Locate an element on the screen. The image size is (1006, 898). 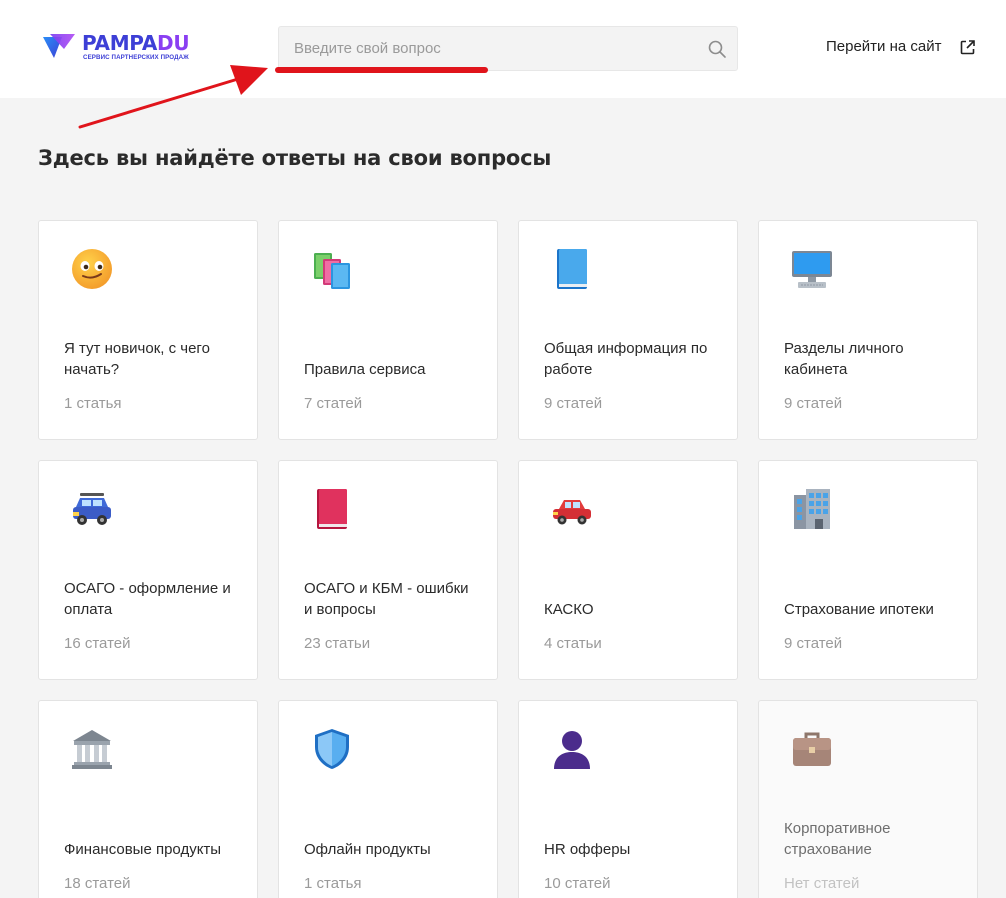
card-title: Разделы личного кабинета is located at coordinates (844, 359).